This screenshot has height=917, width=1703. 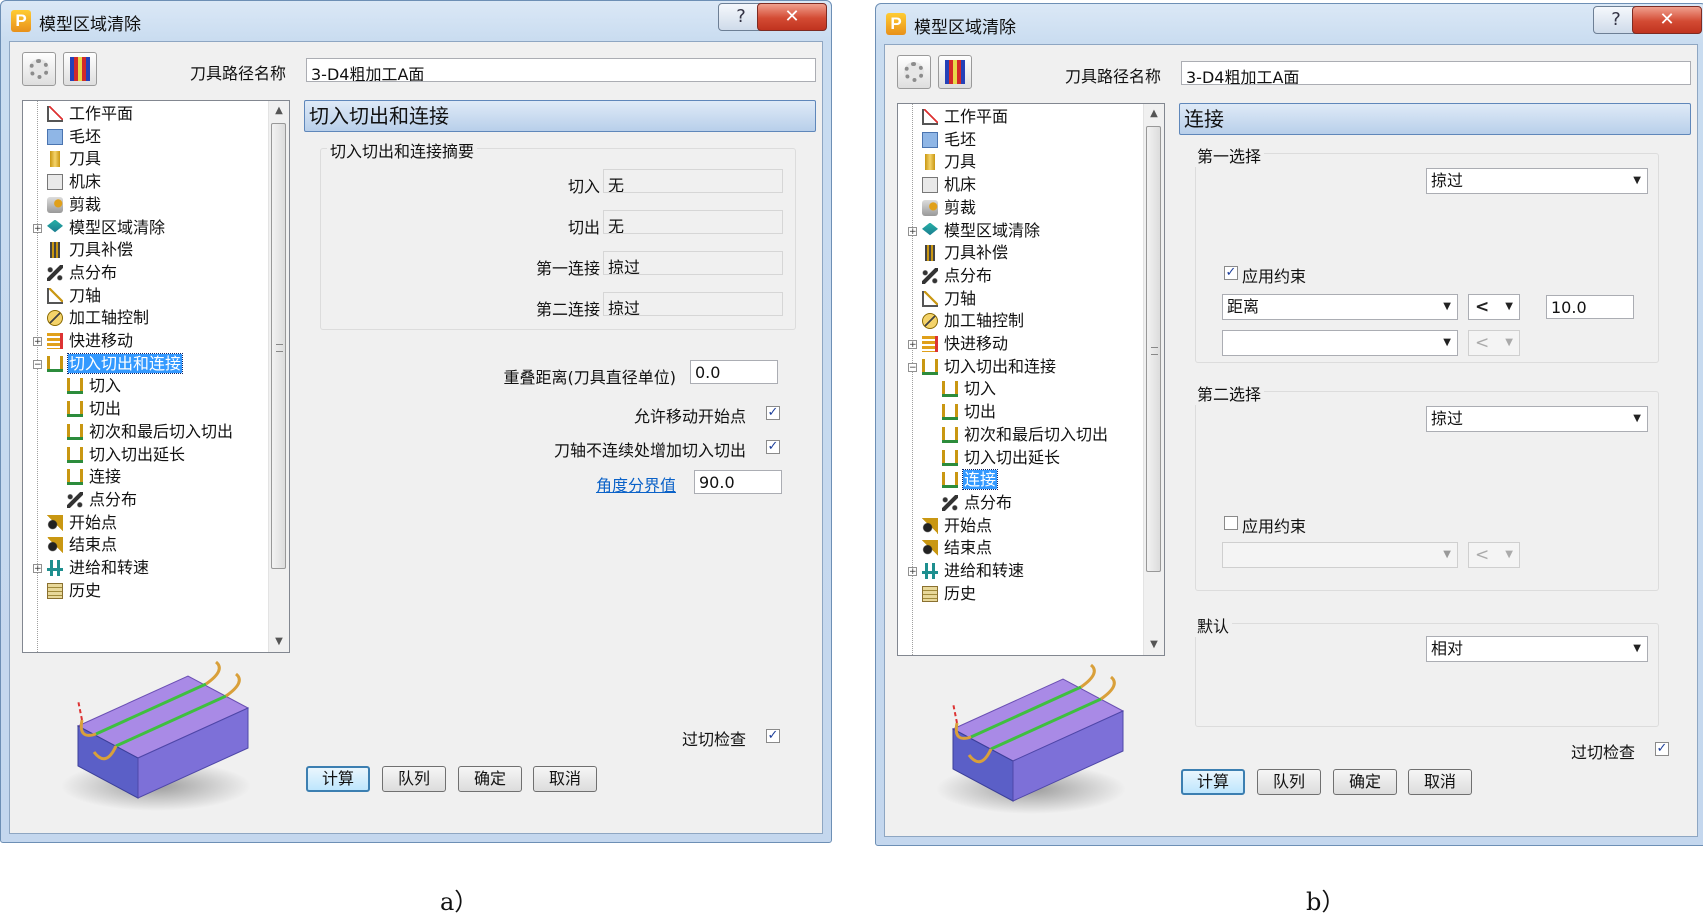 I want to click on first-link-type-select: 掠过 ▼, so click(x=1537, y=181).